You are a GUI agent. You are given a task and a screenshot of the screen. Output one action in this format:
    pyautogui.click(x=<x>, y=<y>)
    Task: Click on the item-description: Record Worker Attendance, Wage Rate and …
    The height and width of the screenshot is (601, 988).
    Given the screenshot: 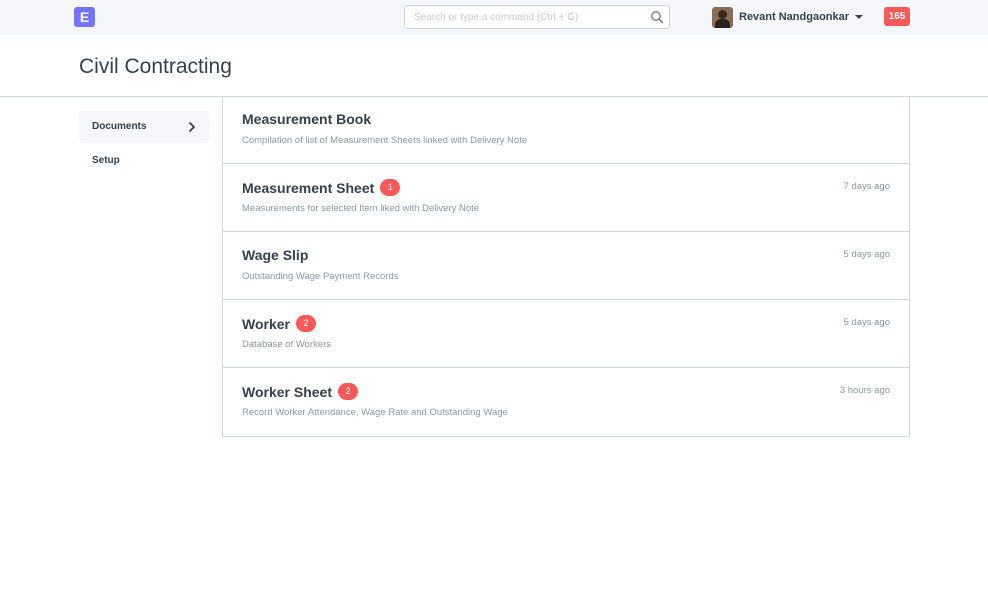 What is the action you would take?
    pyautogui.click(x=375, y=412)
    